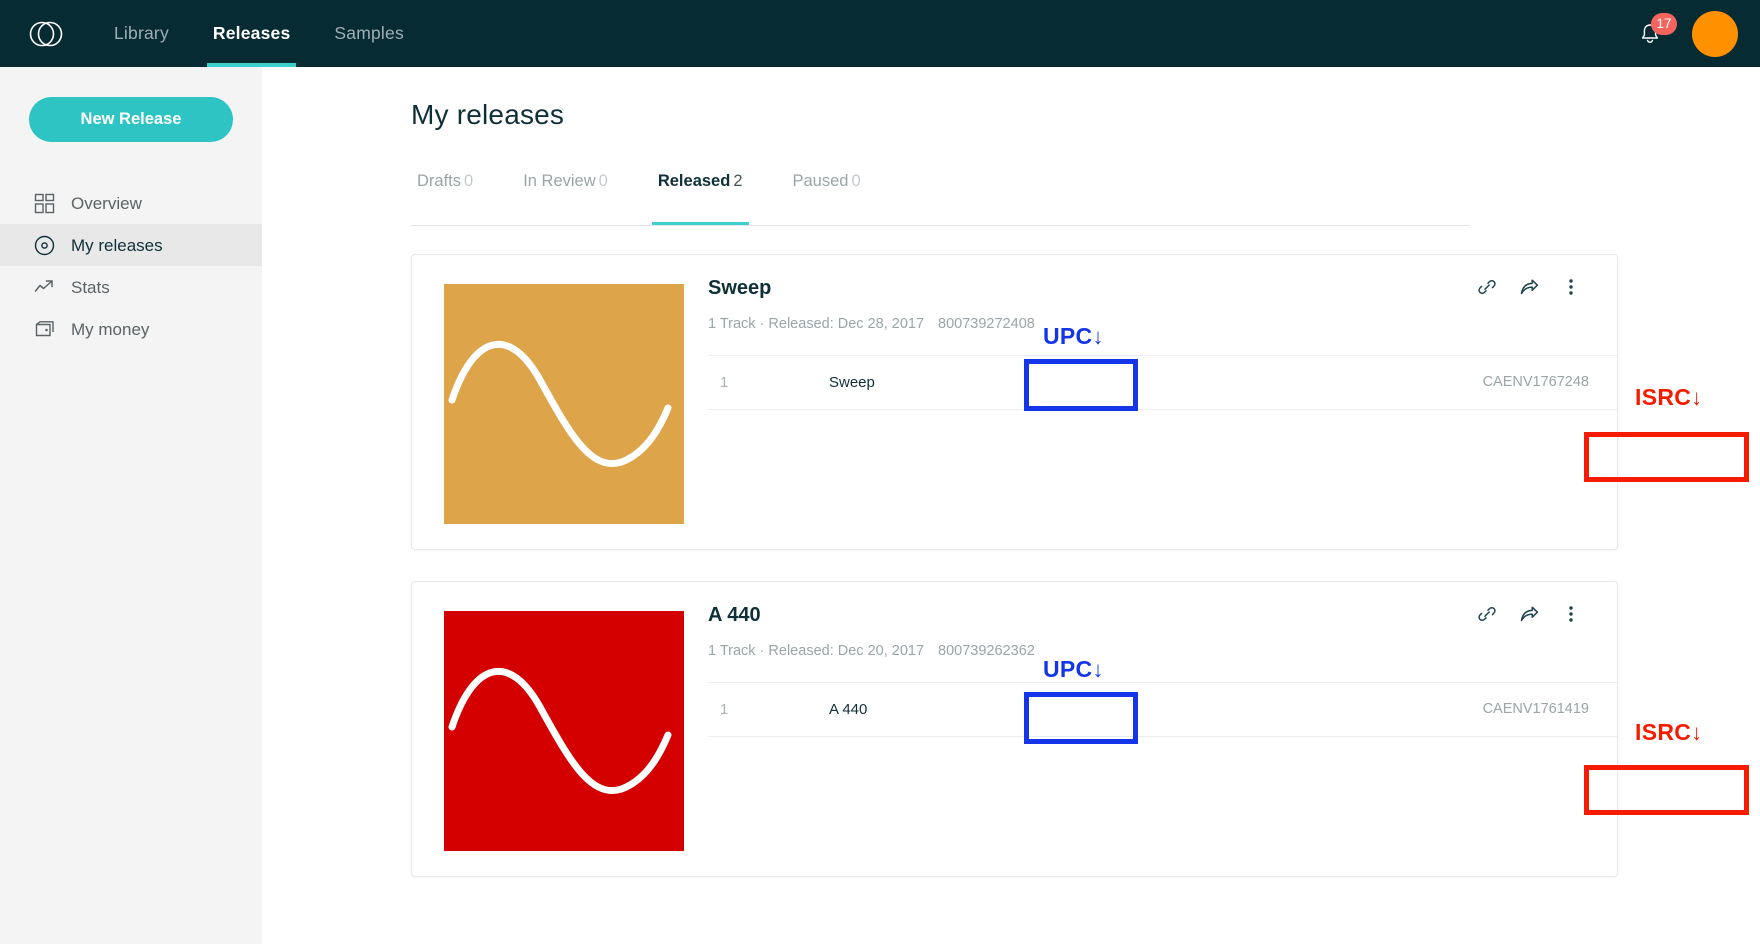 The height and width of the screenshot is (944, 1760). Describe the element at coordinates (820, 181) in the screenshot. I see `tab-label: Paused` at that location.